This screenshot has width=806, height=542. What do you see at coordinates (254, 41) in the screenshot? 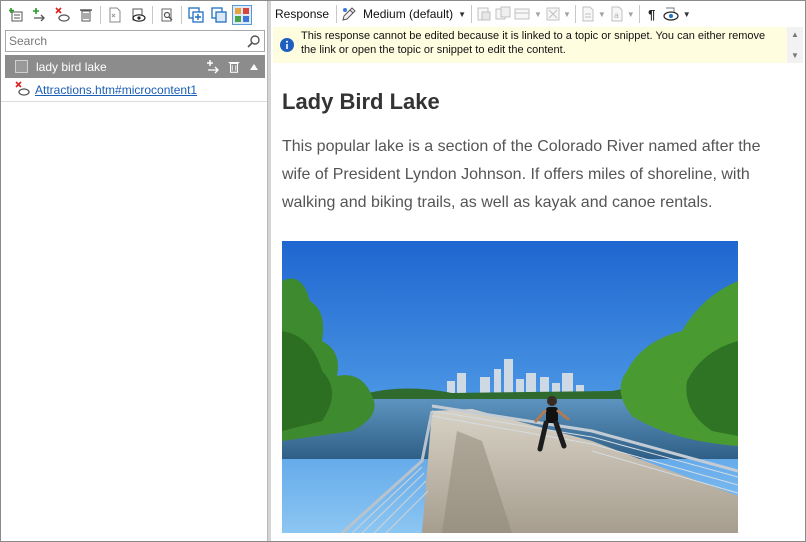
I see `search-icon` at bounding box center [254, 41].